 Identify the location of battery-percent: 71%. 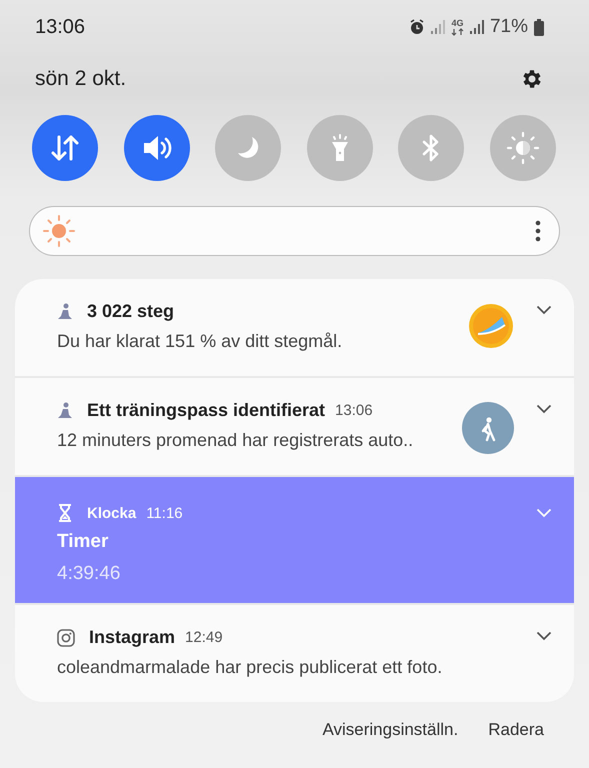
(509, 27).